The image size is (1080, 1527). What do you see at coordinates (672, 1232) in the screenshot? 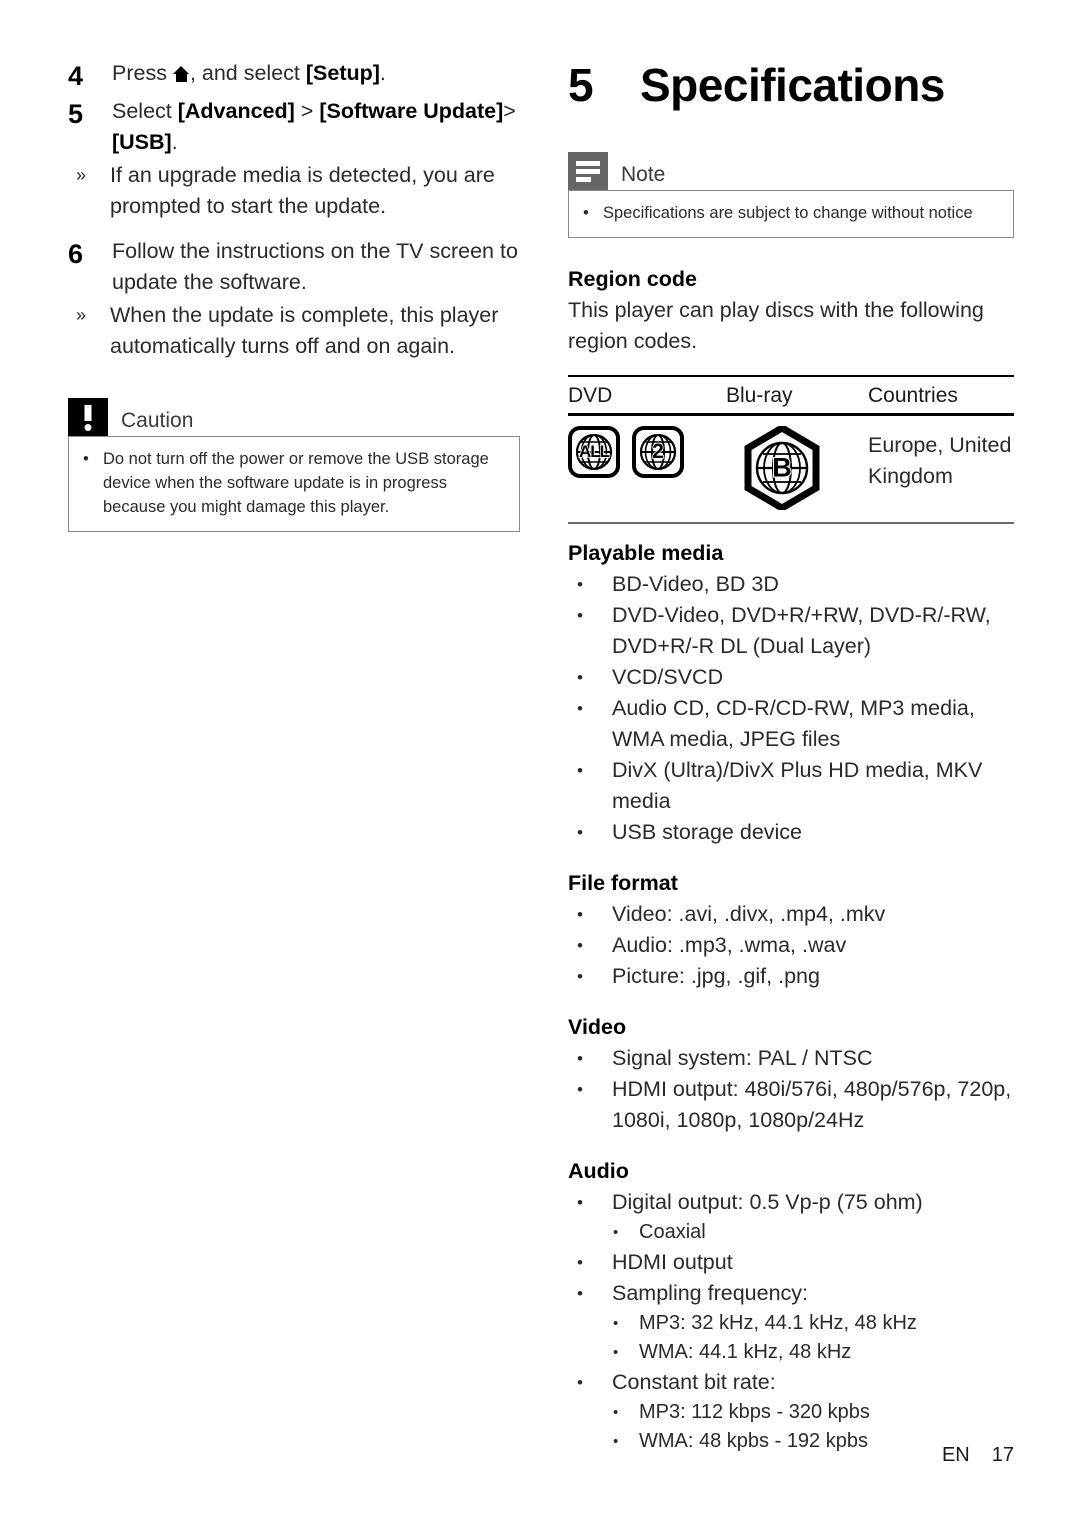
I see `list-item-text: Coaxial` at bounding box center [672, 1232].